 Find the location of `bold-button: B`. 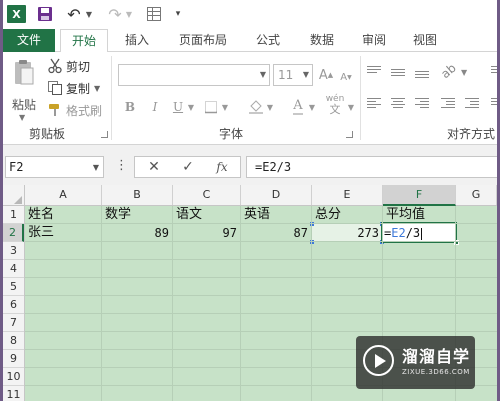

bold-button: B is located at coordinates (130, 107).